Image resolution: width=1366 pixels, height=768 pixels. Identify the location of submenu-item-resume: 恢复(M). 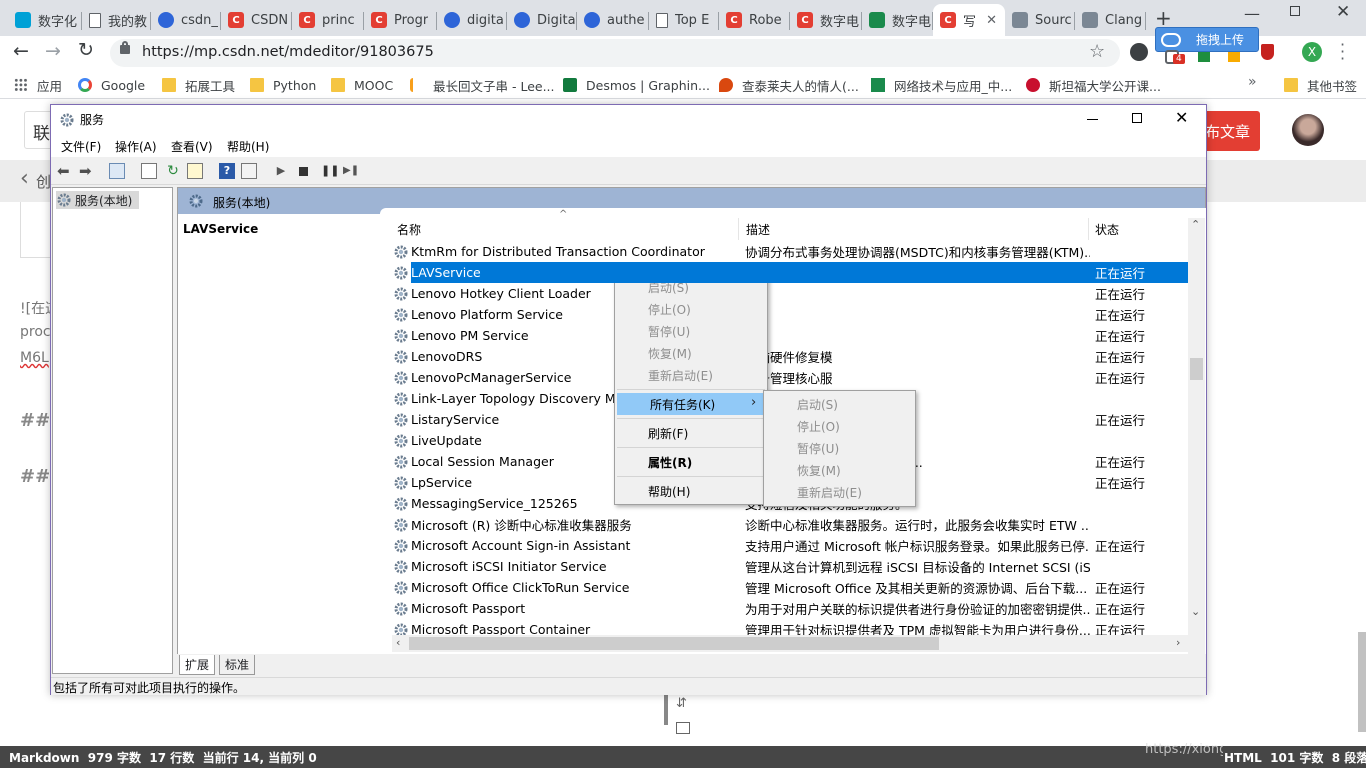
(839, 470).